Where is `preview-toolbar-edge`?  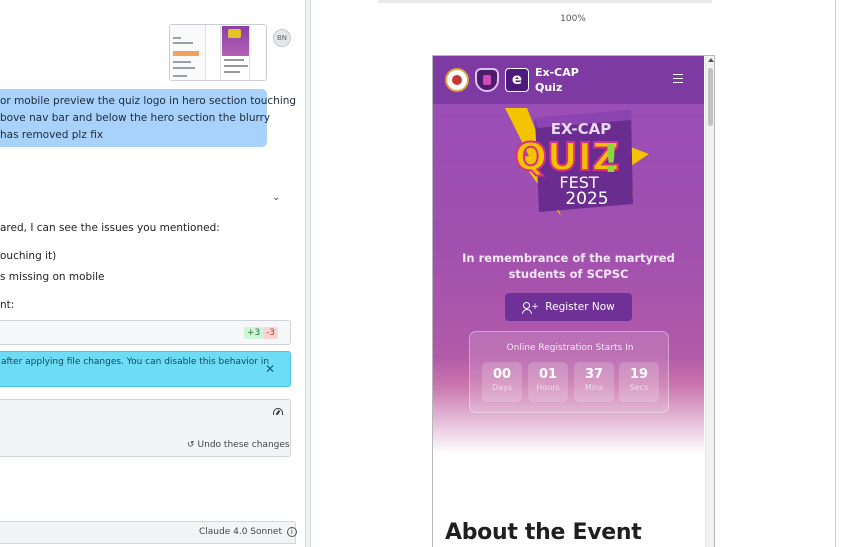 preview-toolbar-edge is located at coordinates (545, 1).